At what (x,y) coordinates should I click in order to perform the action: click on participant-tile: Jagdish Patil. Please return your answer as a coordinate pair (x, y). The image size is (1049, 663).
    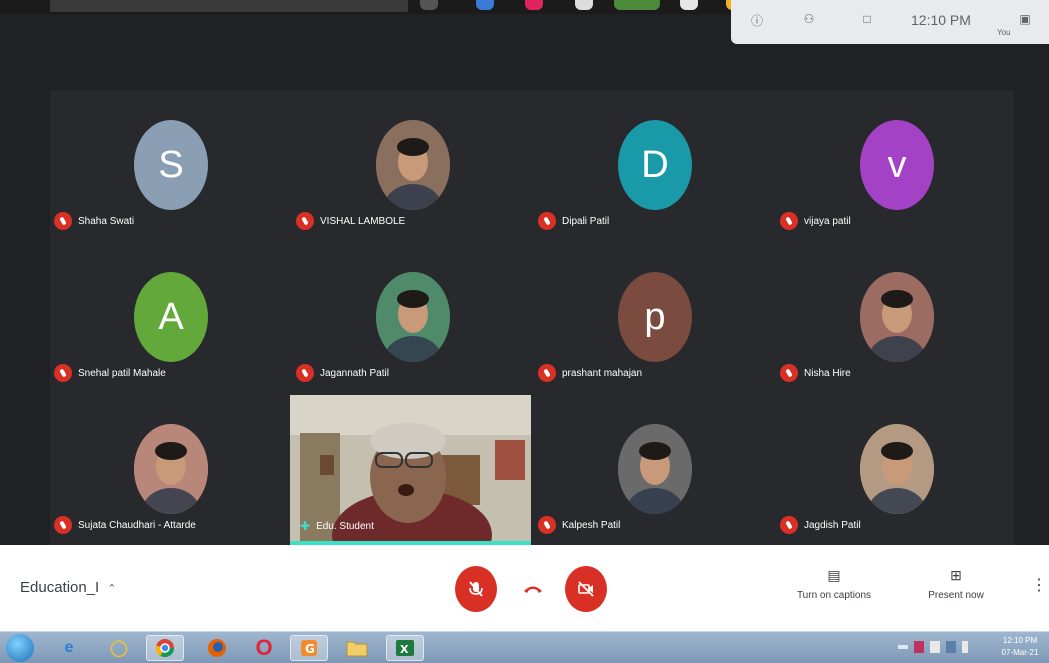
    Looking at the image, I should click on (896, 470).